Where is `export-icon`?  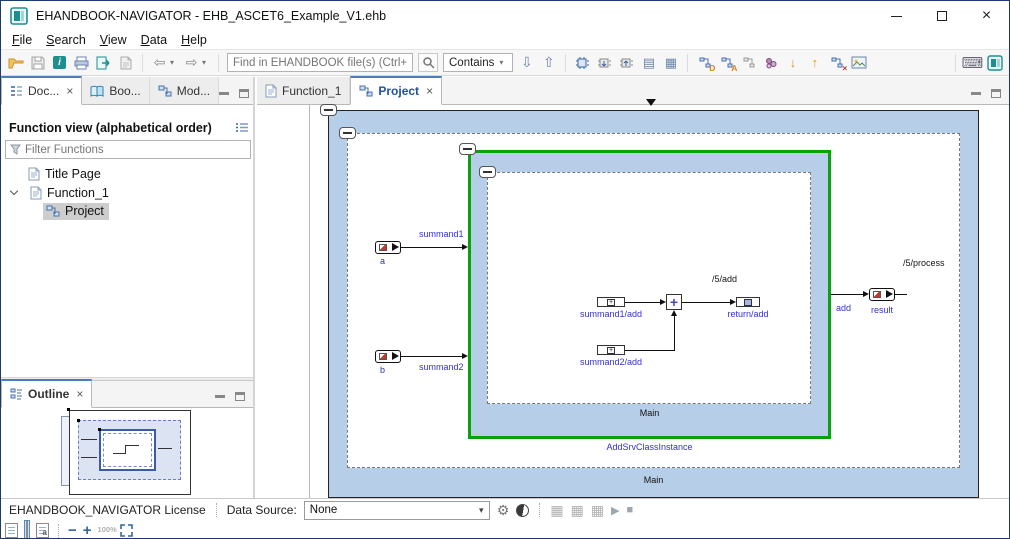 export-icon is located at coordinates (103, 63).